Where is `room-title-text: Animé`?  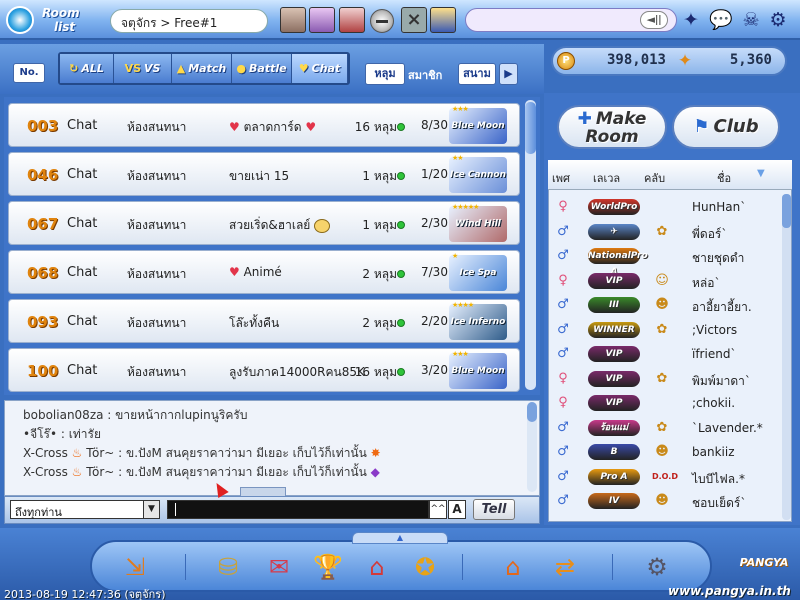 room-title-text: Animé is located at coordinates (262, 272).